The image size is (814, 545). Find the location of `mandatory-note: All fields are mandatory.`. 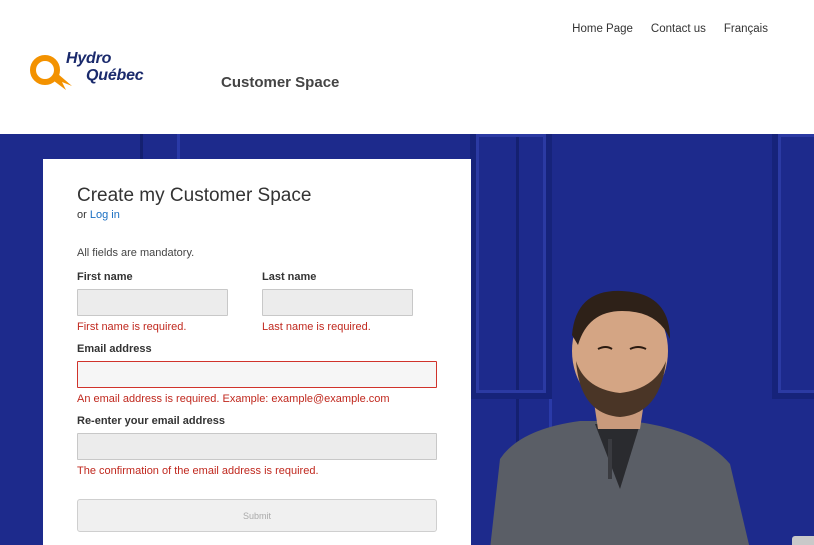

mandatory-note: All fields are mandatory. is located at coordinates (136, 253).